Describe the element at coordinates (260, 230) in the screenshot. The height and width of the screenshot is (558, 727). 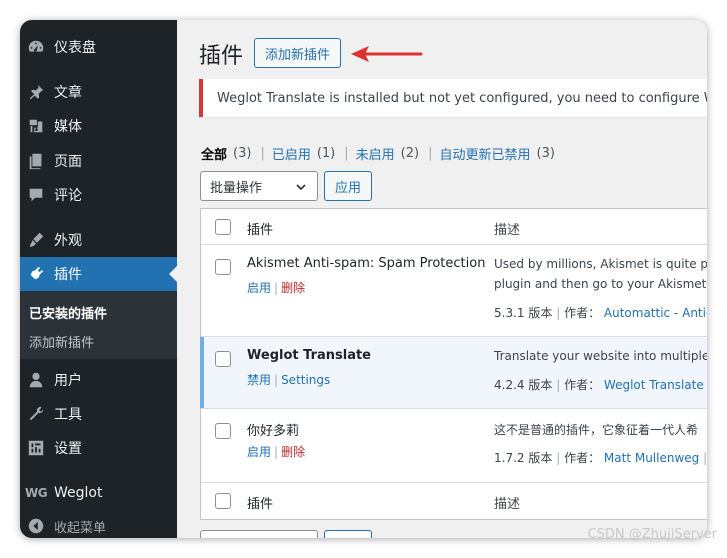
I see `column-header-plugin: 插件` at that location.